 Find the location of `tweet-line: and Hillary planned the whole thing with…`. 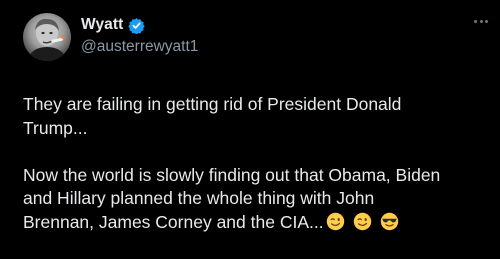

tweet-line: and Hillary planned the whole thing with… is located at coordinates (199, 198).